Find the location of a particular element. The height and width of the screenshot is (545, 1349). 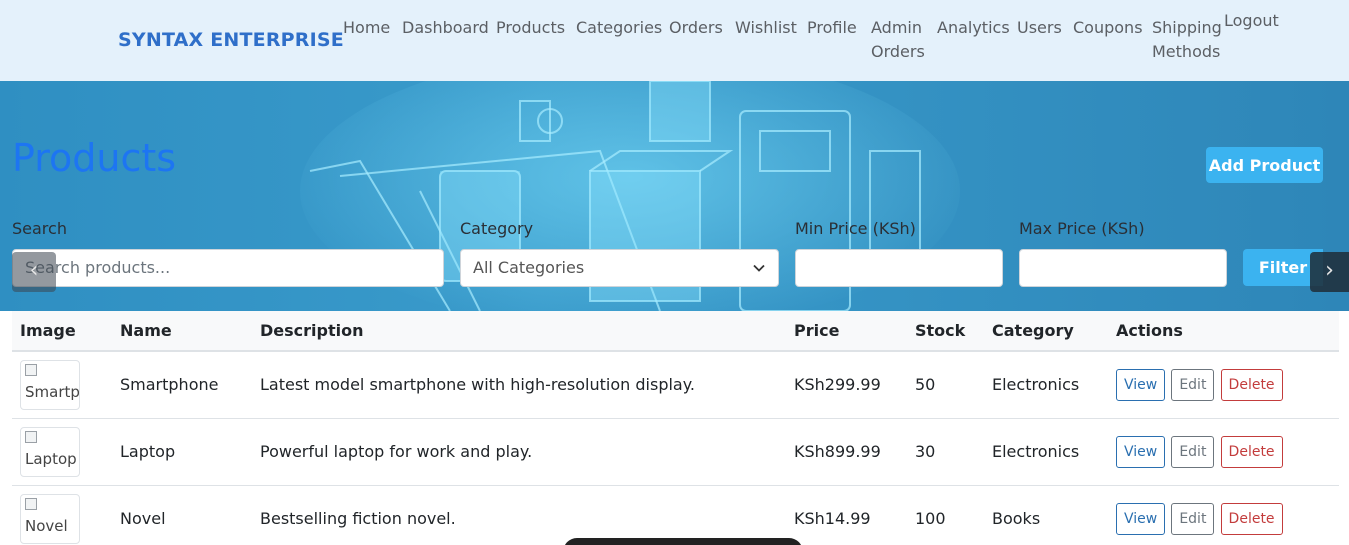

min-price-label: Min Price (KSh) is located at coordinates (855, 228).